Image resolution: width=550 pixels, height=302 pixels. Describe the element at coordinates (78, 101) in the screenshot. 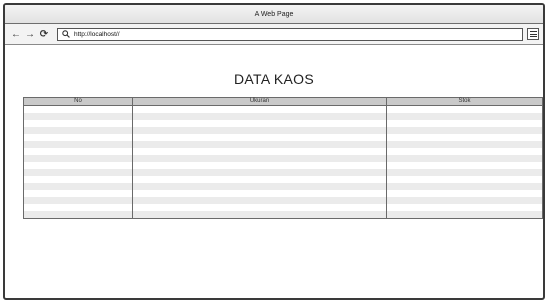

I see `column-header-no: No` at that location.